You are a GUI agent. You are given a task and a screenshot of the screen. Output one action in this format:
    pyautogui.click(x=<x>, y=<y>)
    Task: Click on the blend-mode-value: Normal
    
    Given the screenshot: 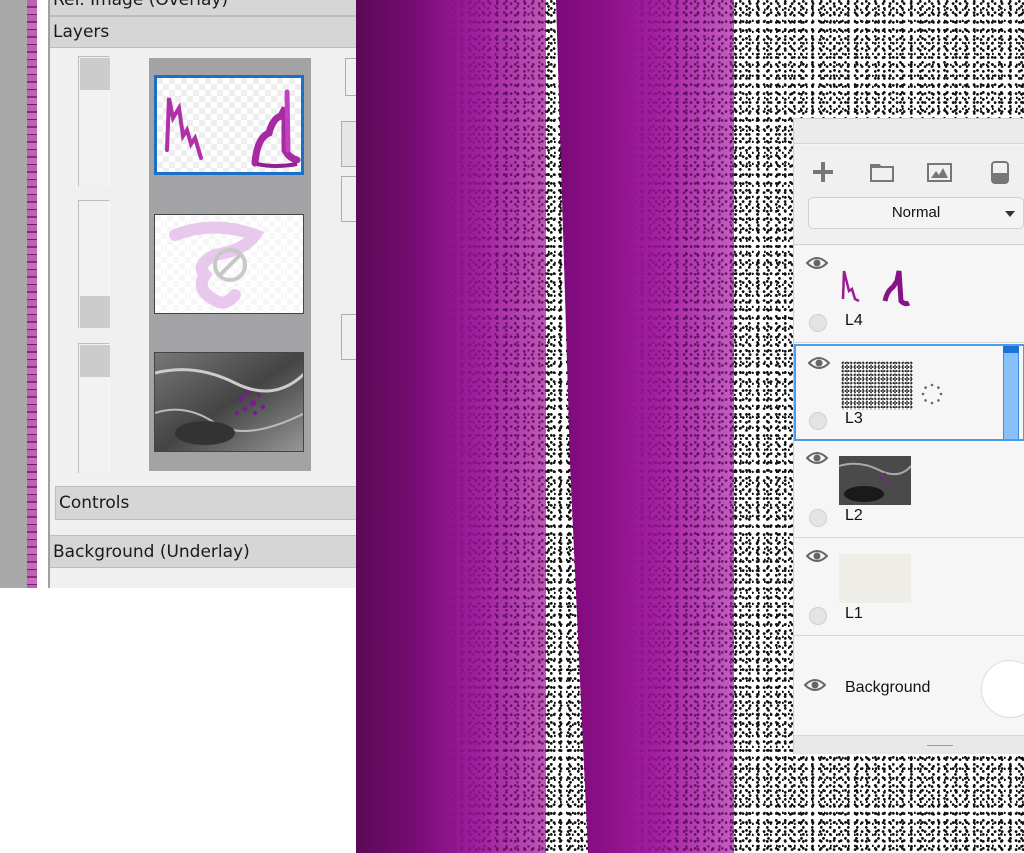 What is the action you would take?
    pyautogui.click(x=916, y=212)
    